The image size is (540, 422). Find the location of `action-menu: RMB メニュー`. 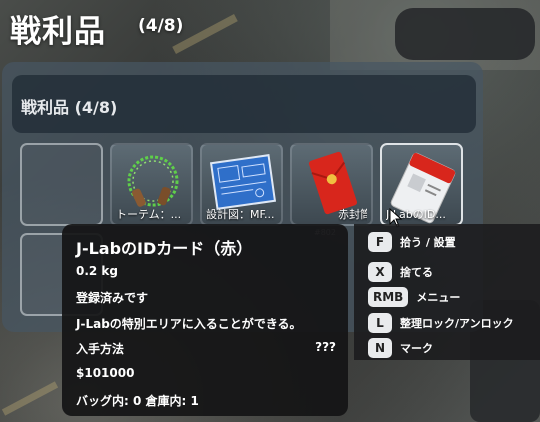

action-menu: RMB メニュー is located at coordinates (414, 297).